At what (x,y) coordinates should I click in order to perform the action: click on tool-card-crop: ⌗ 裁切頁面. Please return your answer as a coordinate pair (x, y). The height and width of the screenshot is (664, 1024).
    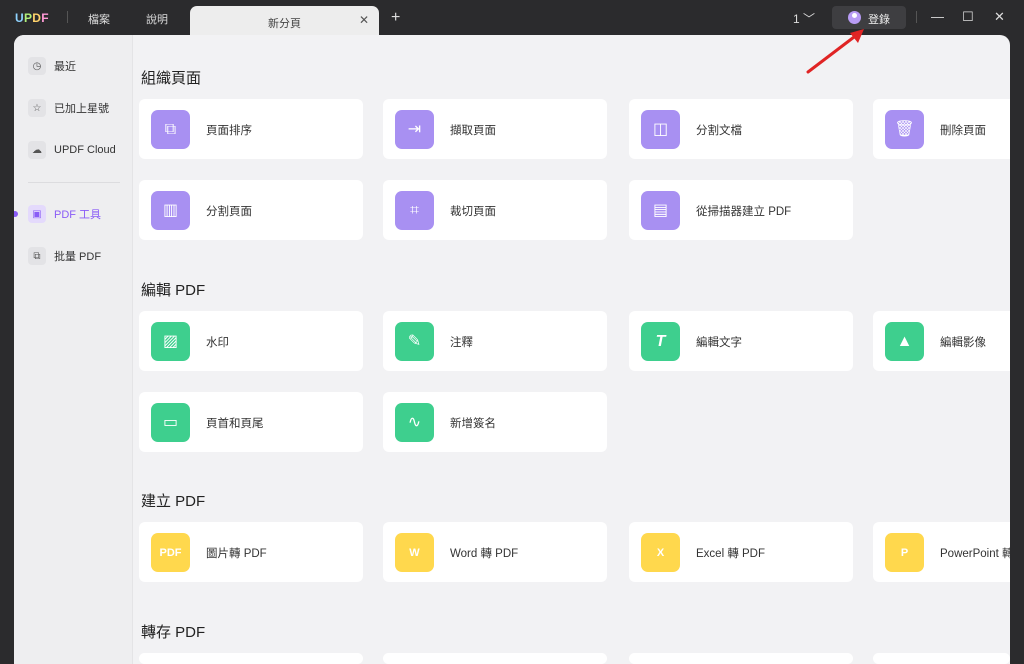
    Looking at the image, I should click on (495, 210).